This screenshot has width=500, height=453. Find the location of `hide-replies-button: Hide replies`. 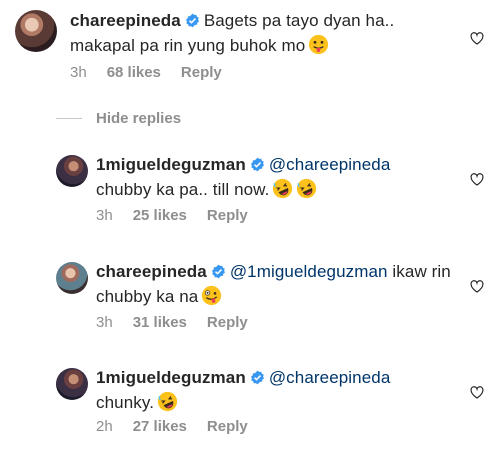

hide-replies-button: Hide replies is located at coordinates (118, 118).